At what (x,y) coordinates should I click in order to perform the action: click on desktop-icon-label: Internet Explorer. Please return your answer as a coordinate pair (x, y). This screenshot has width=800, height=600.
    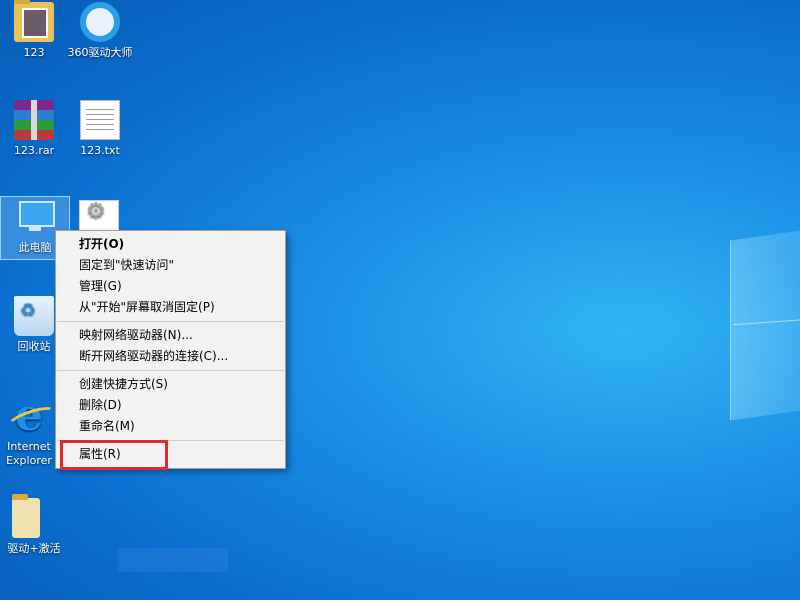
    Looking at the image, I should click on (29, 453).